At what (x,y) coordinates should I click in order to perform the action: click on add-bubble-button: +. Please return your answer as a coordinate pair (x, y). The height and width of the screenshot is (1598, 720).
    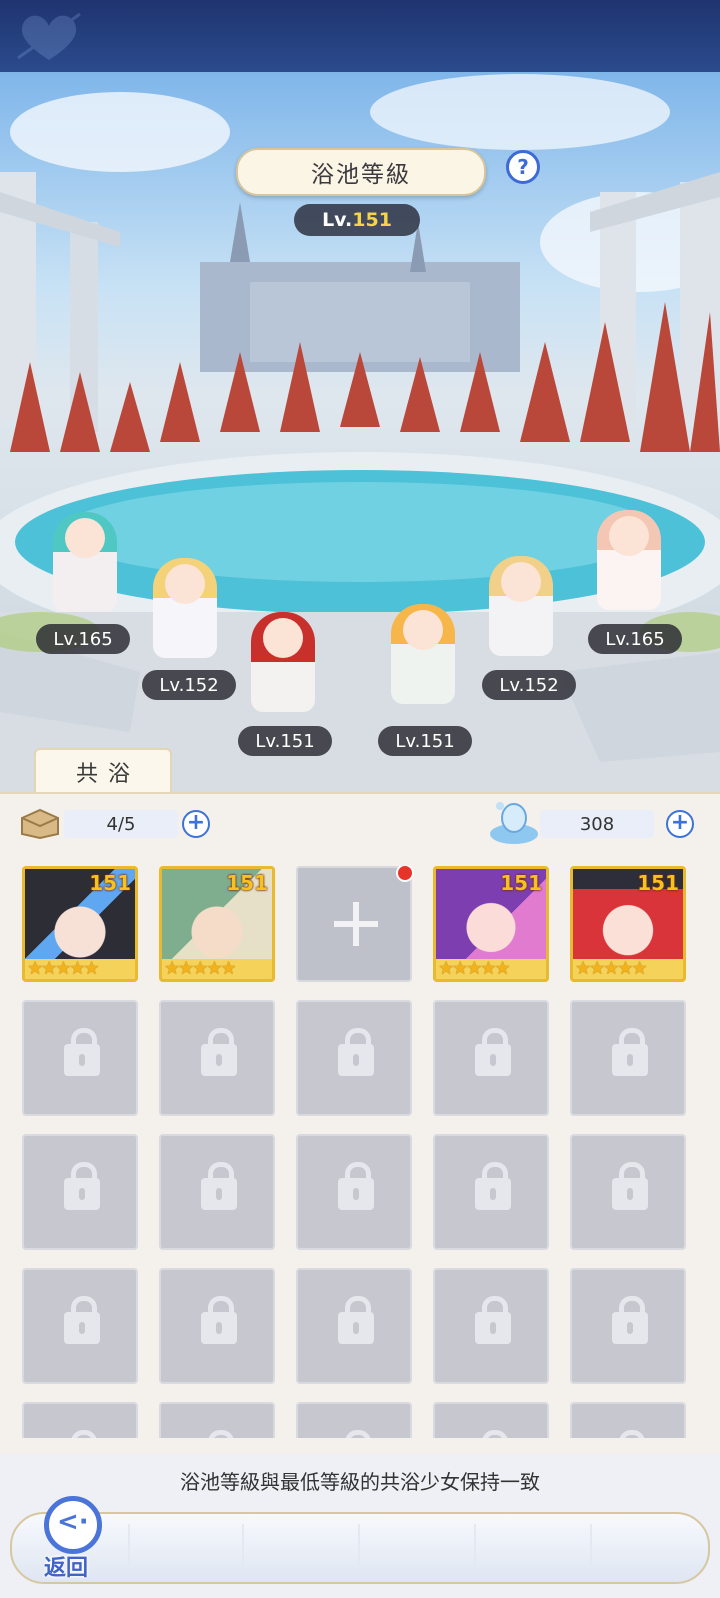
    Looking at the image, I should click on (680, 824).